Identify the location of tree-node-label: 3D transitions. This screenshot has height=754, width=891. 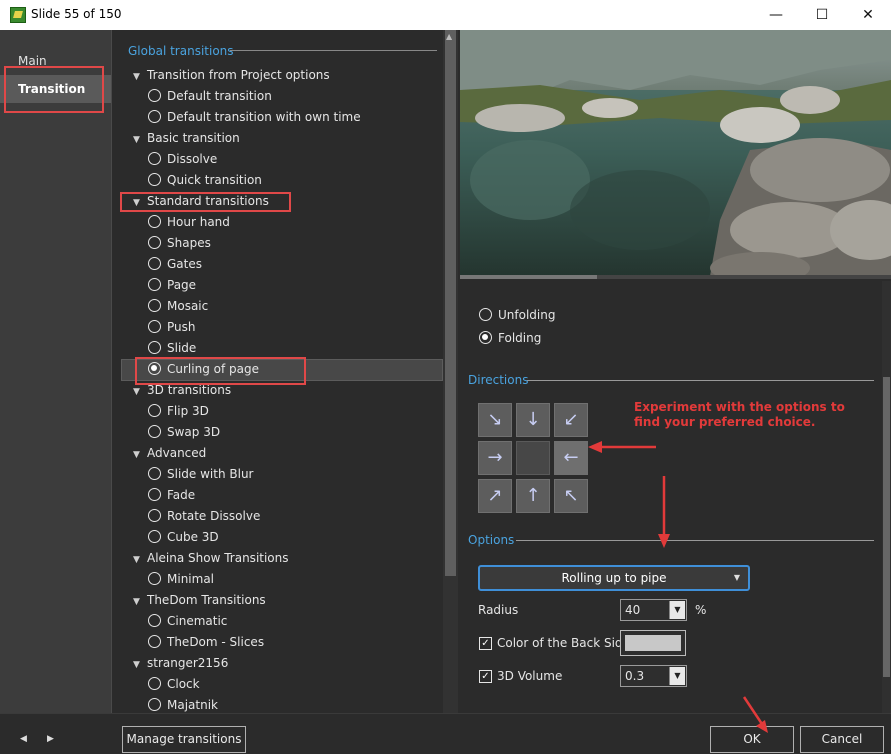
(189, 390).